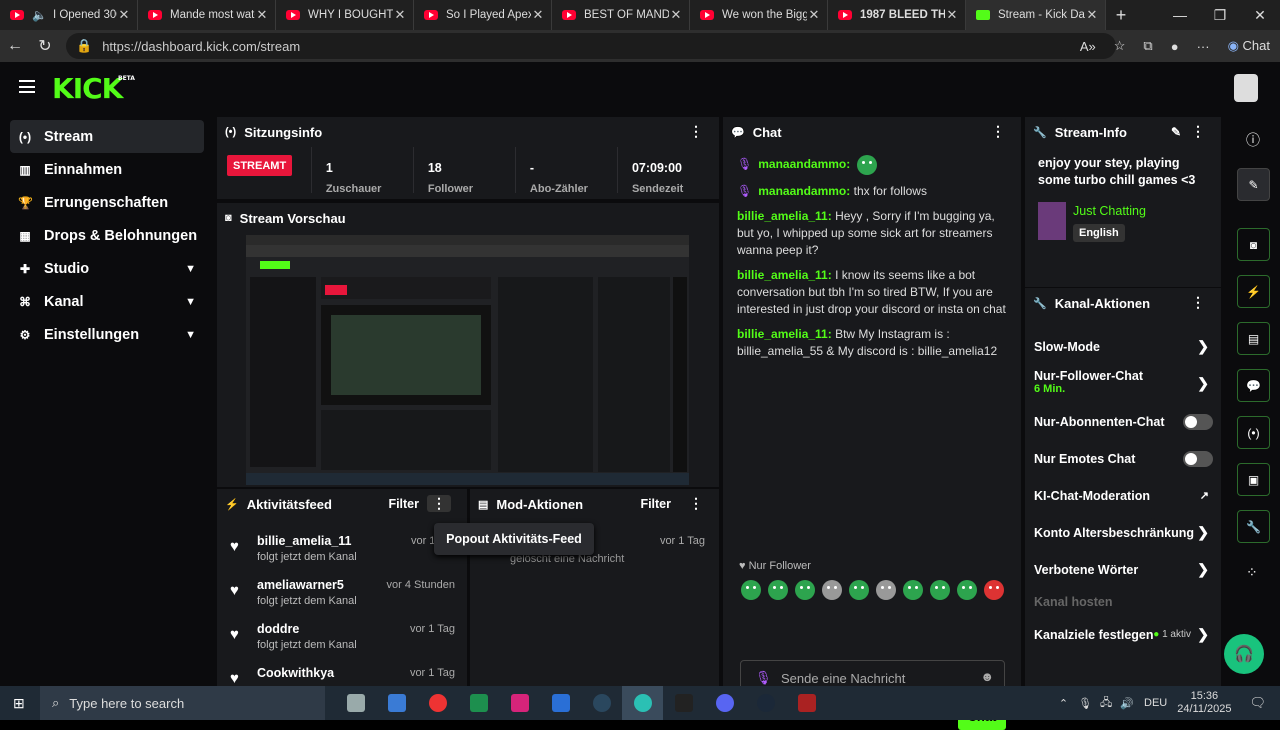  I want to click on channel-goals-row: Kanalziele festlegen ● 1 aktiv ❯, so click(1123, 634).